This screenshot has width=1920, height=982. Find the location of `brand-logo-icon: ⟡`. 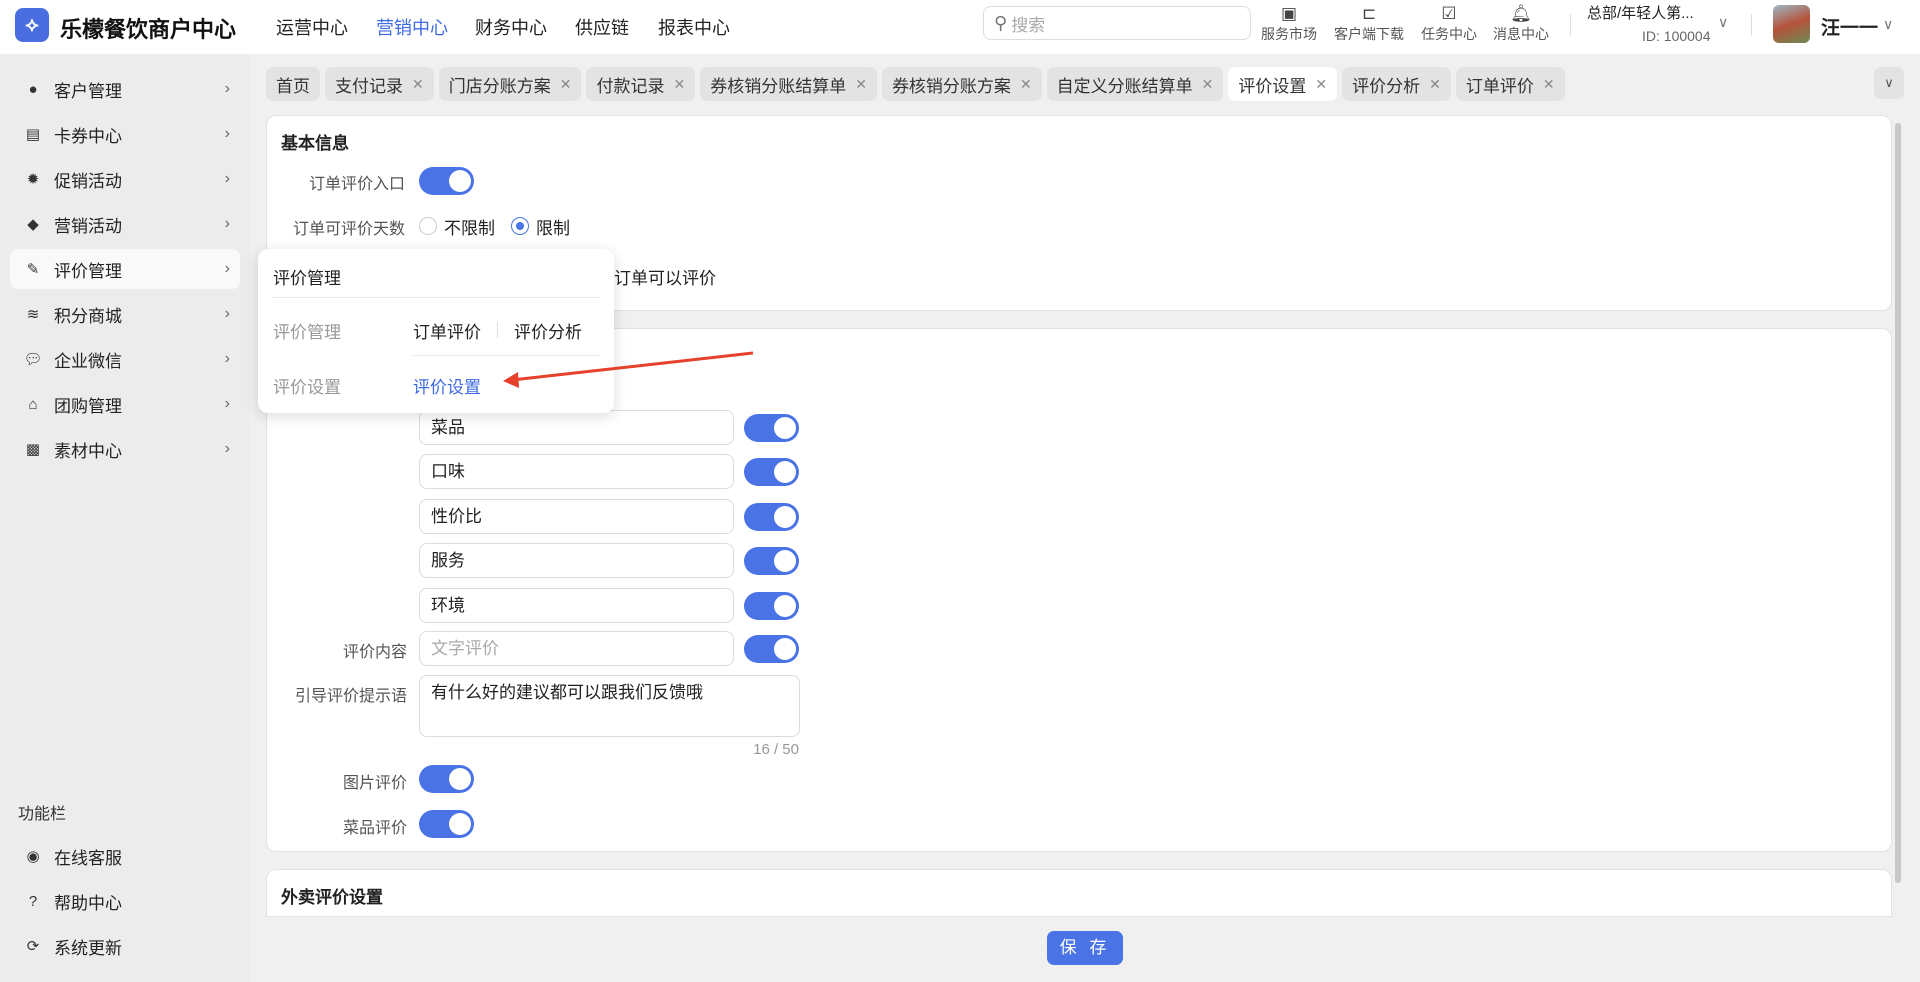

brand-logo-icon: ⟡ is located at coordinates (32, 25).